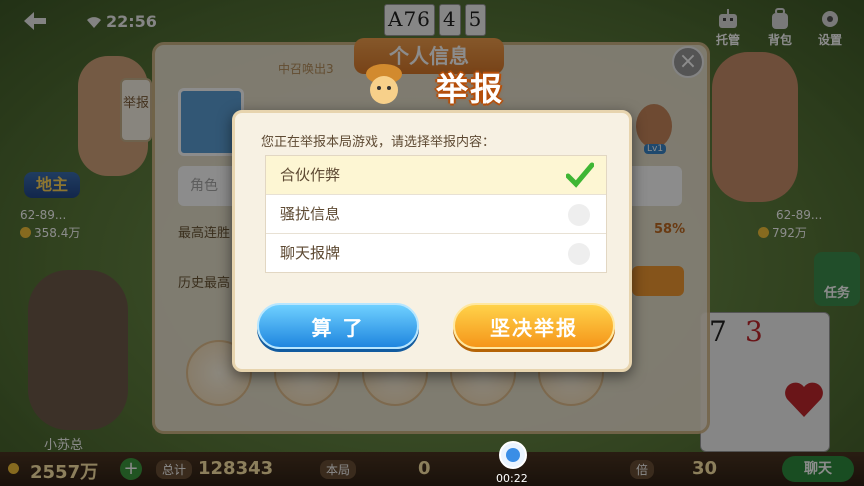 This screenshot has height=486, width=864. Describe the element at coordinates (580, 175) in the screenshot. I see `checkmark-icon` at that location.